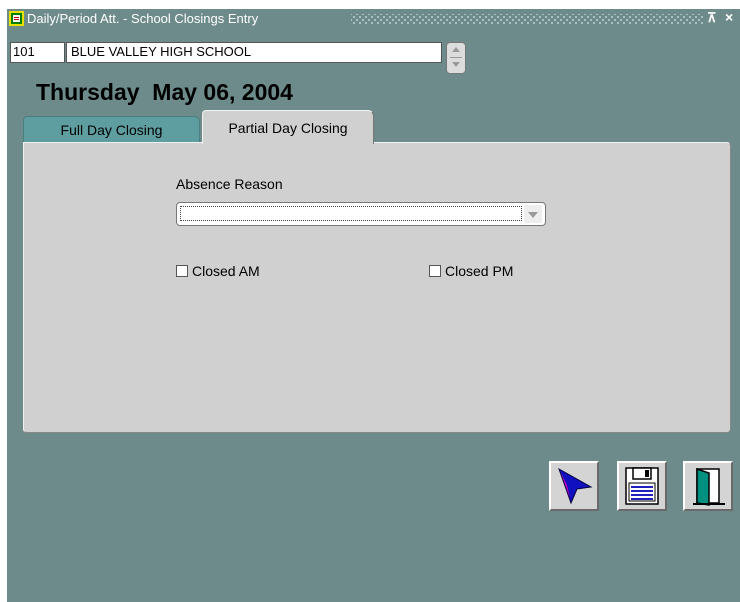  What do you see at coordinates (16, 18) in the screenshot?
I see `application-icon` at bounding box center [16, 18].